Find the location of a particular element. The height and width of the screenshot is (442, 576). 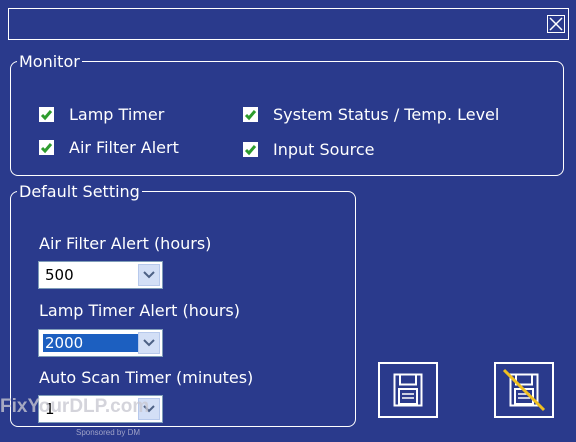

lamp-timer-alert-select: 2000 is located at coordinates (100, 343).